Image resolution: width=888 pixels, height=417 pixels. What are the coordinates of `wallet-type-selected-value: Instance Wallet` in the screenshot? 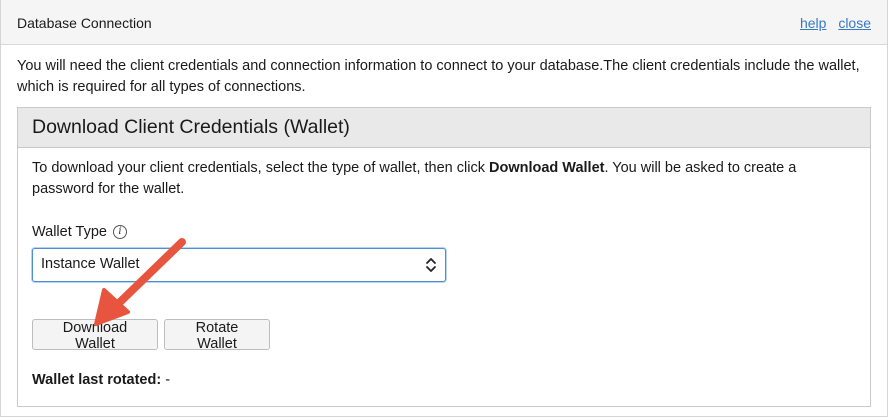 It's located at (90, 264).